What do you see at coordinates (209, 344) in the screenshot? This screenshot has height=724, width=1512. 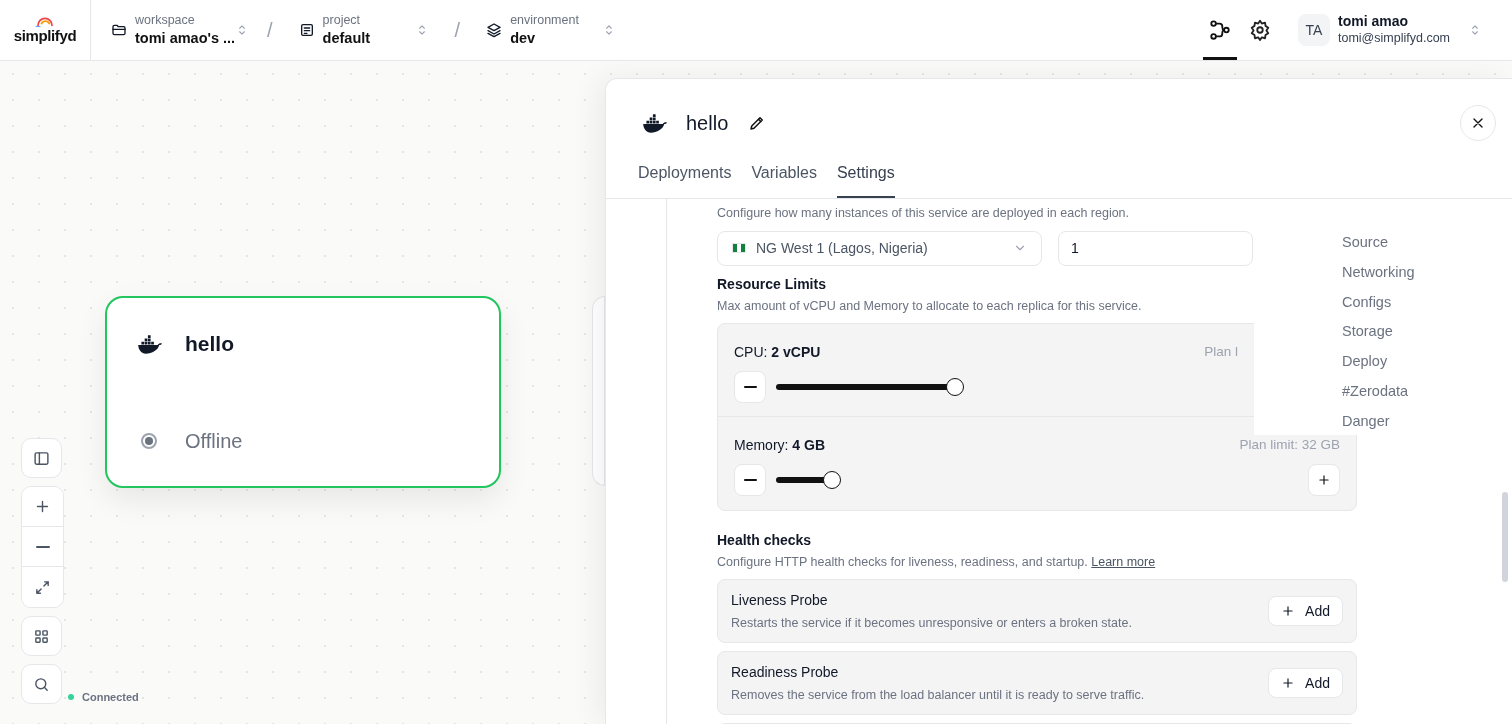 I see `service-name: hello` at bounding box center [209, 344].